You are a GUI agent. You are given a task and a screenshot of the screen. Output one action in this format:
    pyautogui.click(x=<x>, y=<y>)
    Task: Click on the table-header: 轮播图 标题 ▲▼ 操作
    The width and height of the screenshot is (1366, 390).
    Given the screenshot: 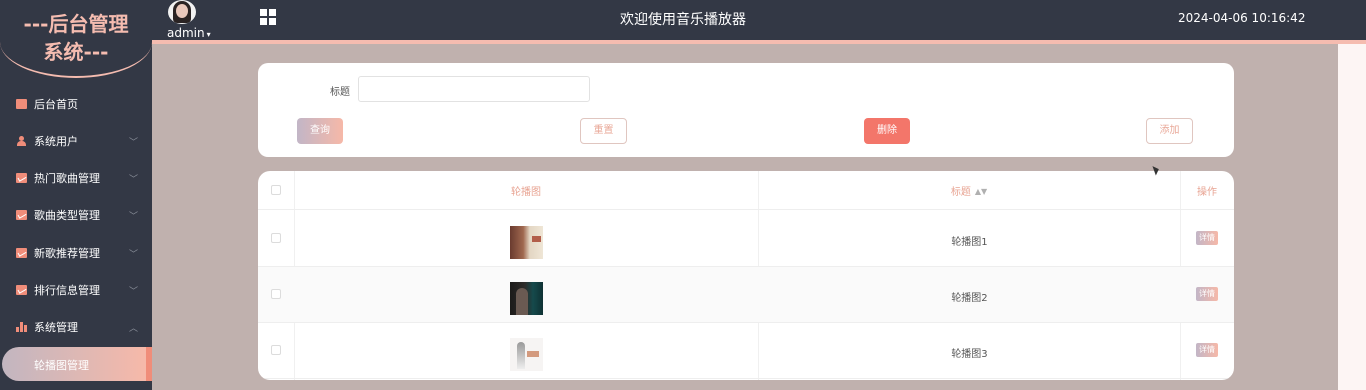 What is the action you would take?
    pyautogui.click(x=746, y=190)
    